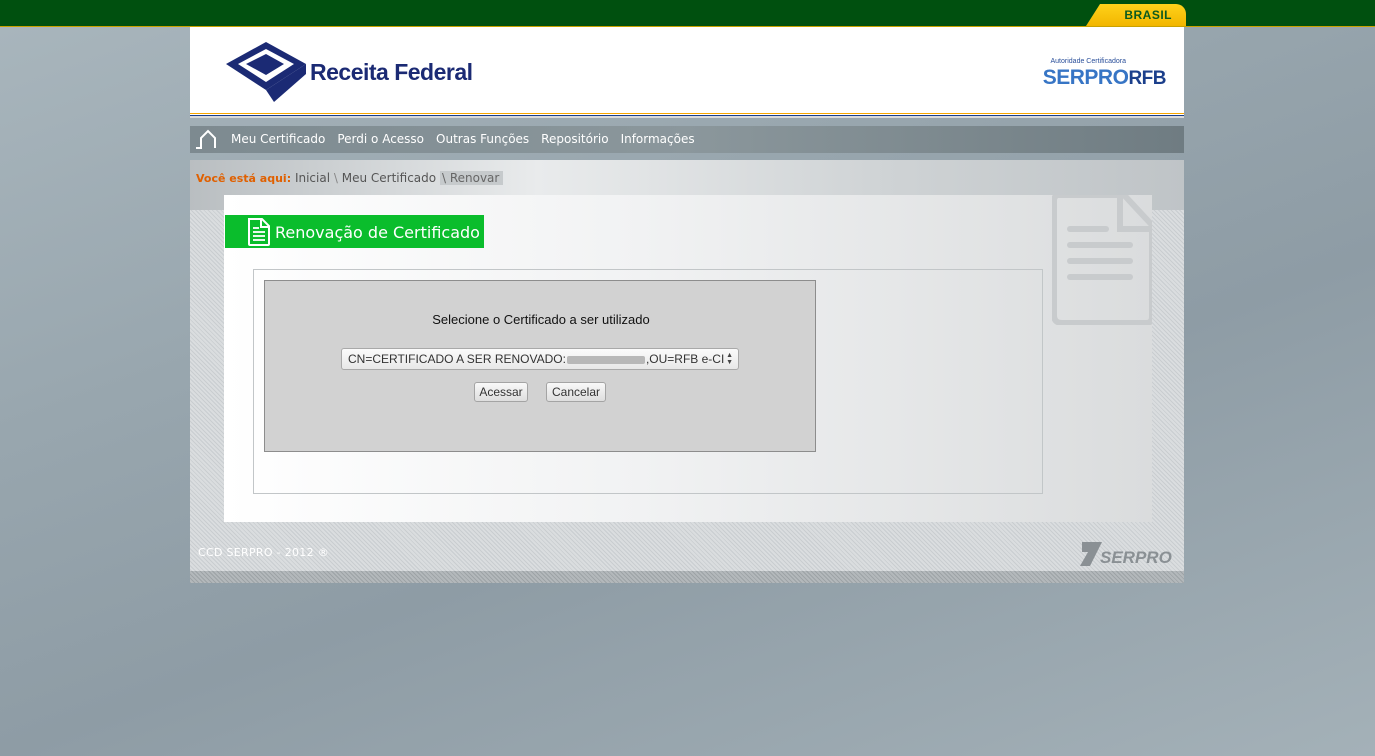 This screenshot has width=1375, height=756. What do you see at coordinates (1136, 557) in the screenshot?
I see `serpro-logo-text: SERPRO` at bounding box center [1136, 557].